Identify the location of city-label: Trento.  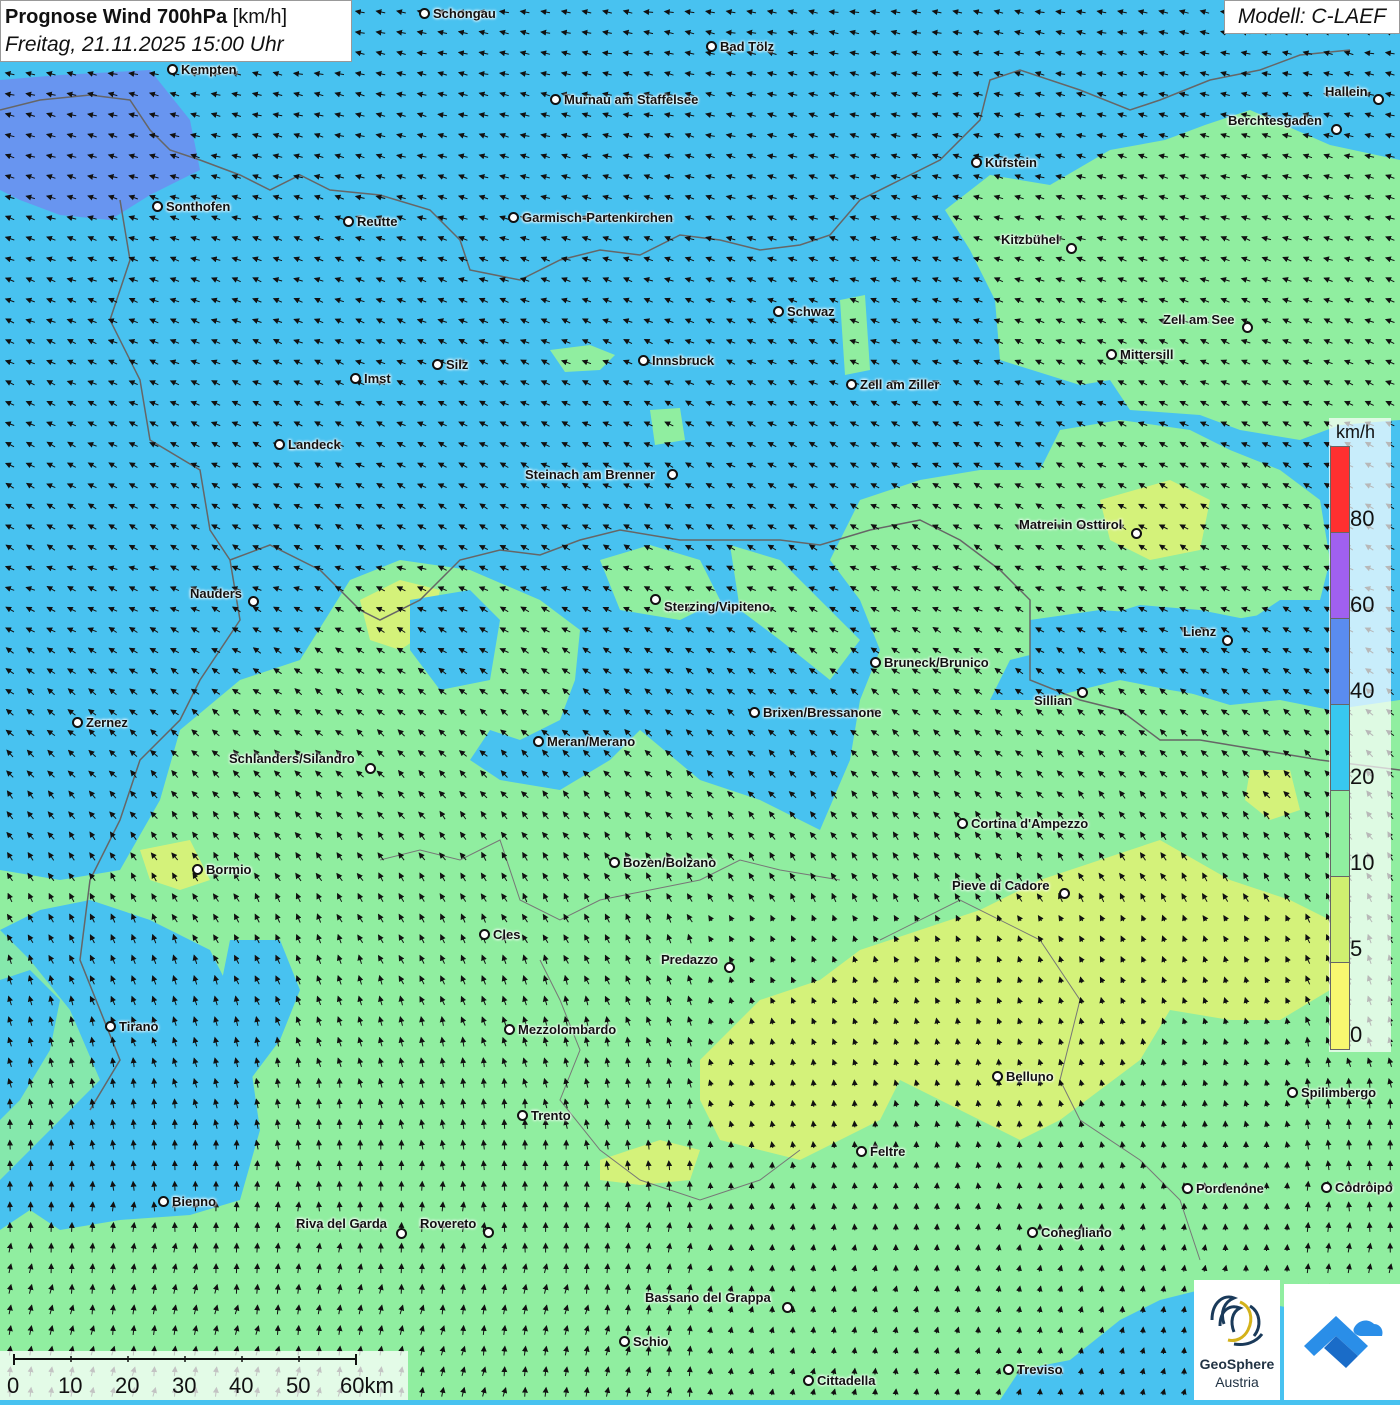
(551, 1115).